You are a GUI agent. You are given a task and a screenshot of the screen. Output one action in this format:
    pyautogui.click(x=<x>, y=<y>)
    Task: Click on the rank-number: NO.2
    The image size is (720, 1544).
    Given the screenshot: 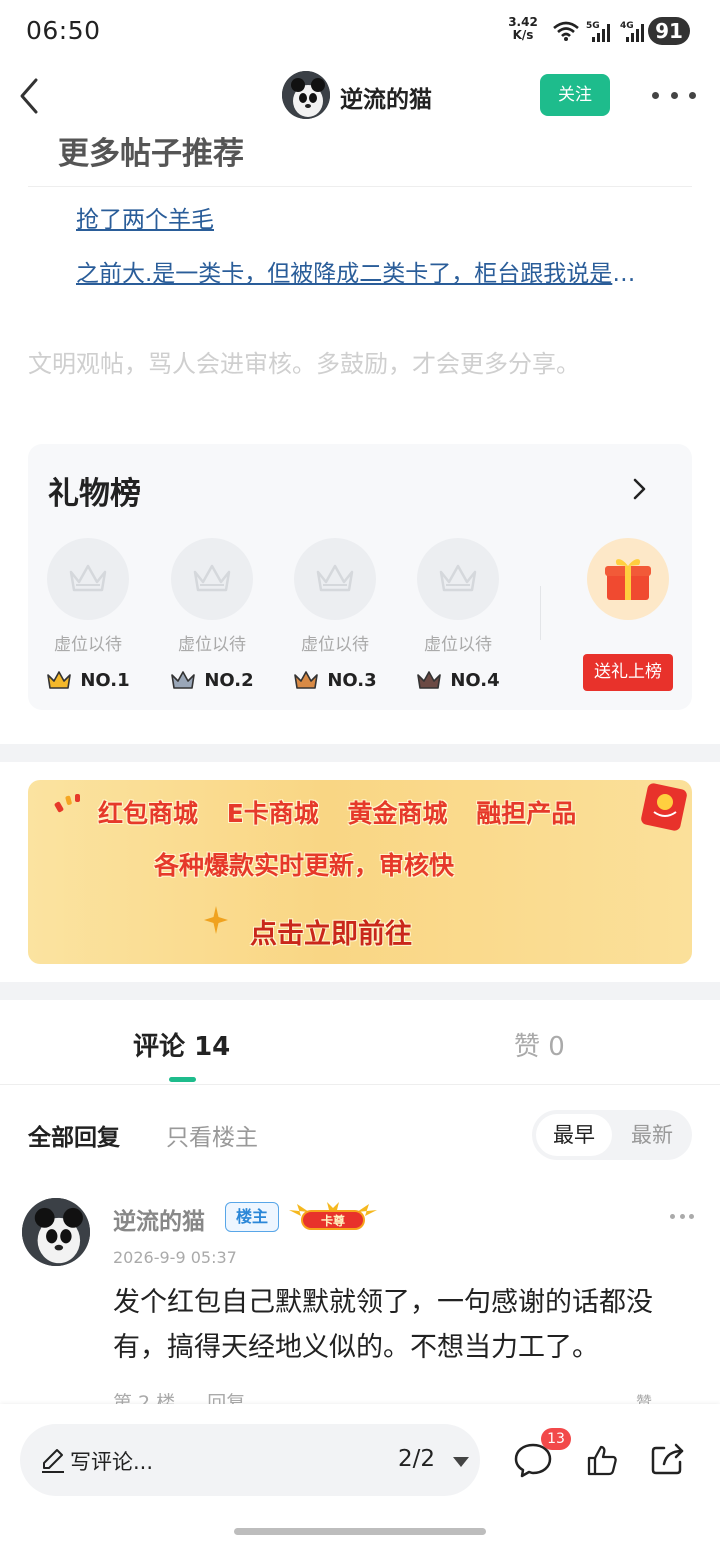 What is the action you would take?
    pyautogui.click(x=229, y=680)
    